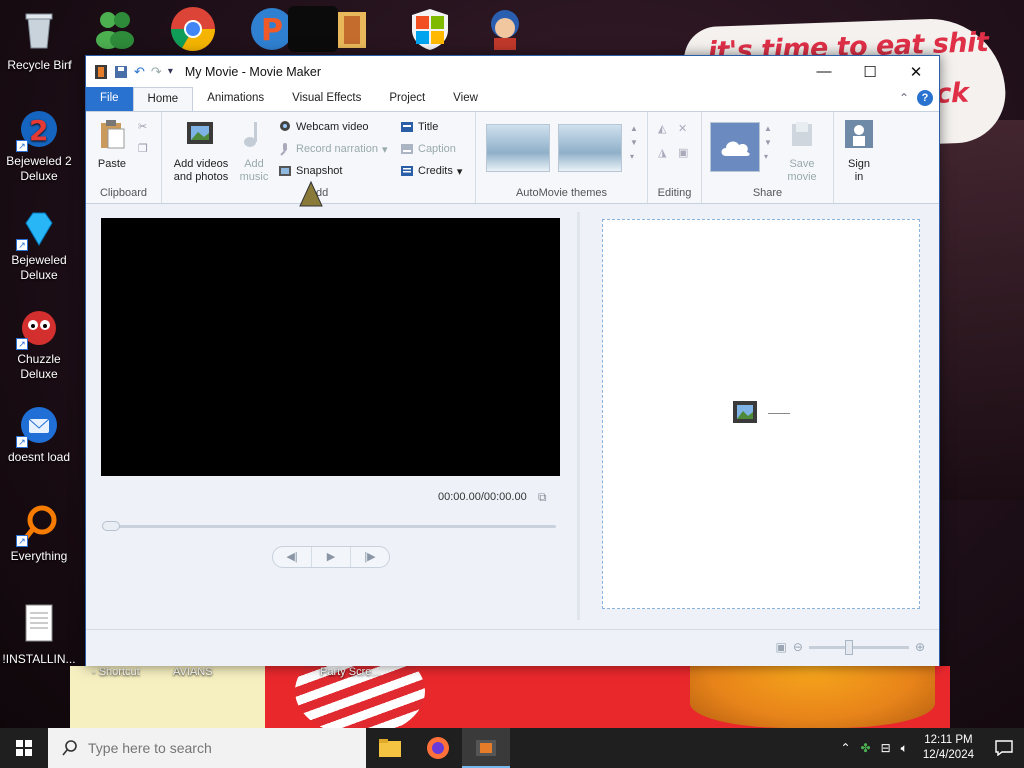  I want to click on film-app-icon, so click(101, 71).